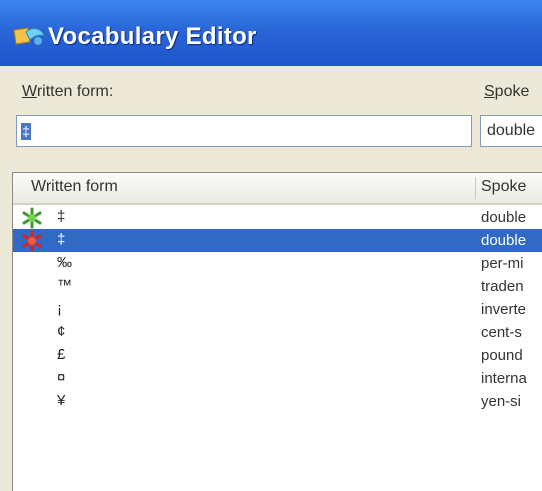 Image resolution: width=542 pixels, height=491 pixels. I want to click on written-form-label-text: ritten form:, so click(75, 91).